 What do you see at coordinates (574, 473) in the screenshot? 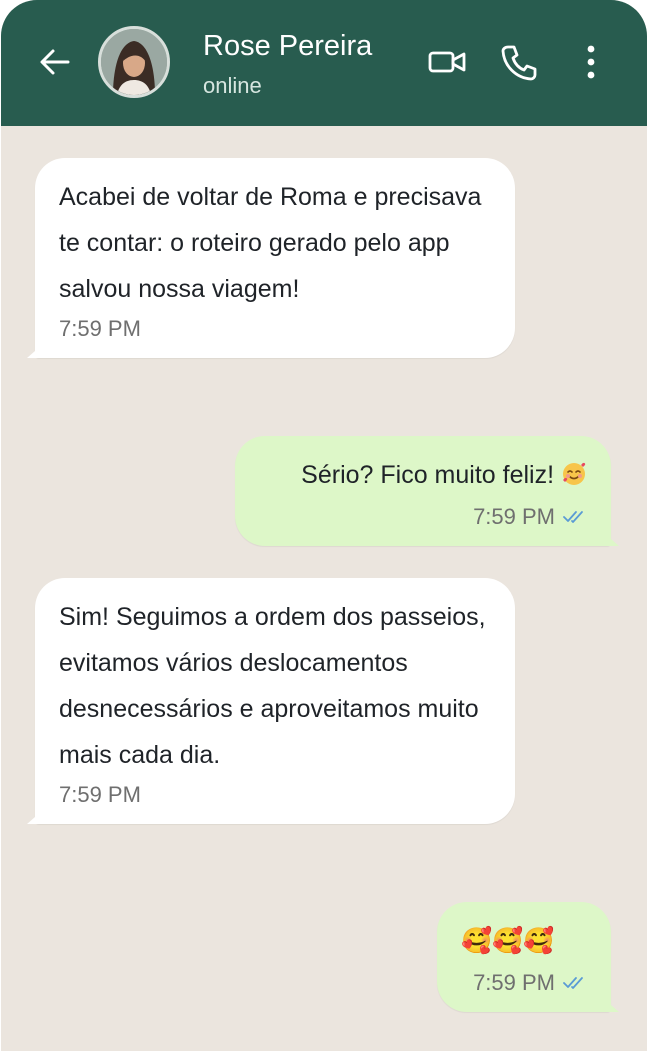
I see `smiling-face-with-hearts-emoji` at bounding box center [574, 473].